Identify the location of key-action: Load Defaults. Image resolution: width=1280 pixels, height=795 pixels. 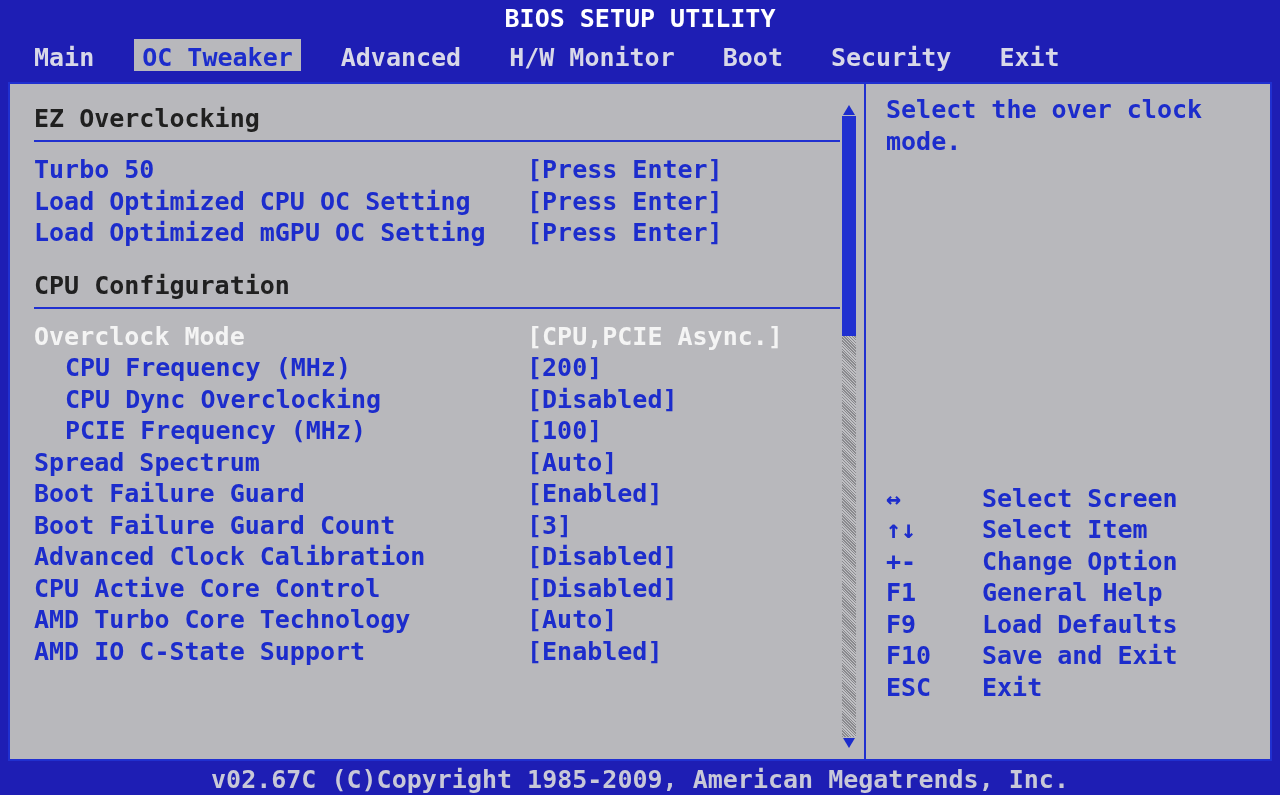
(1080, 624).